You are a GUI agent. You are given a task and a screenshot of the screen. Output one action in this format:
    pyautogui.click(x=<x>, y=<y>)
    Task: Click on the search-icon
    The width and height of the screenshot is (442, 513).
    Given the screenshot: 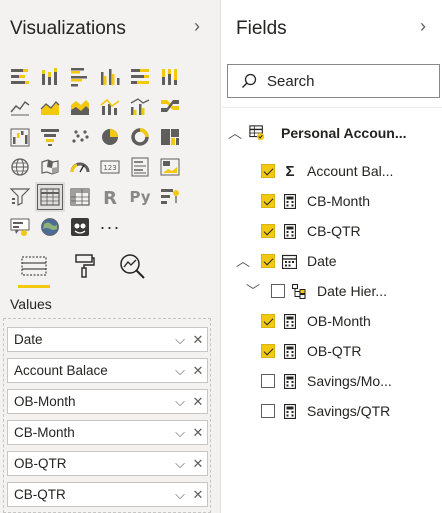 What is the action you would take?
    pyautogui.click(x=249, y=80)
    